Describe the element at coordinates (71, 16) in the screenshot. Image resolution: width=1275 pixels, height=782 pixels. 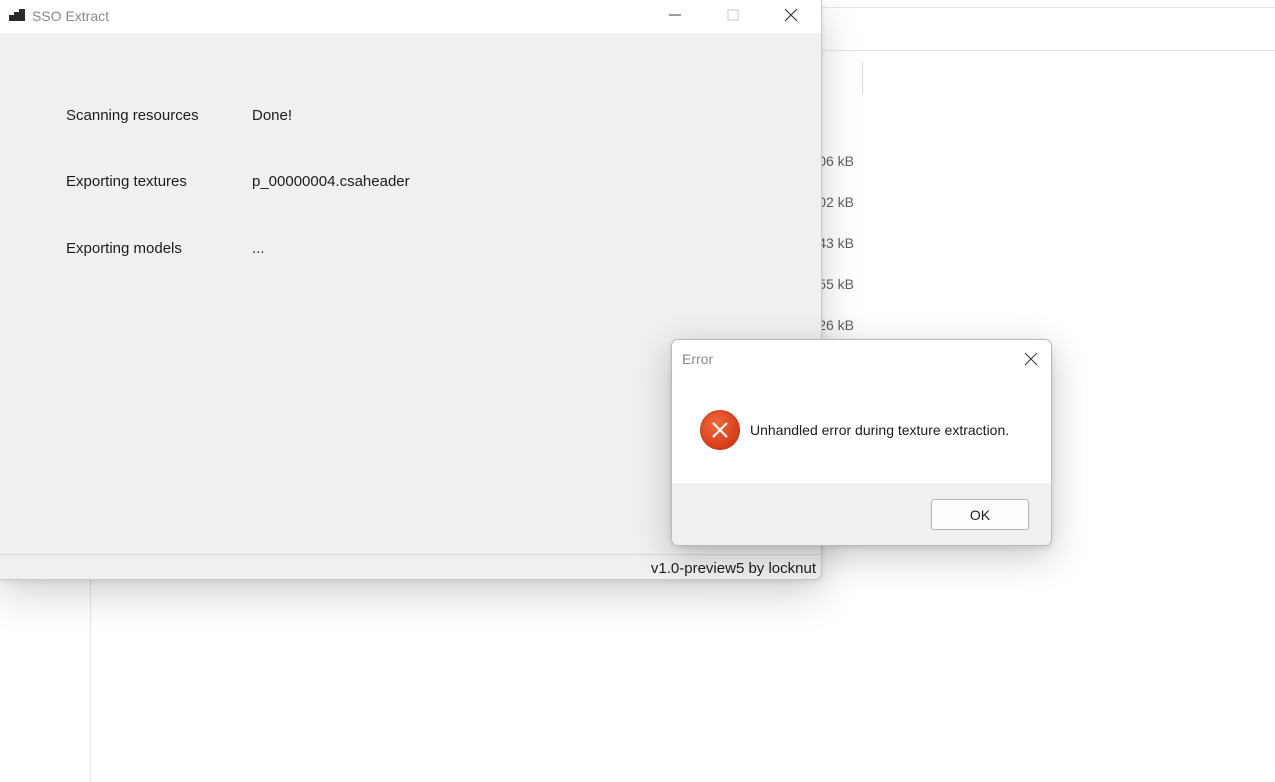
I see `window-title: SSO Extract` at that location.